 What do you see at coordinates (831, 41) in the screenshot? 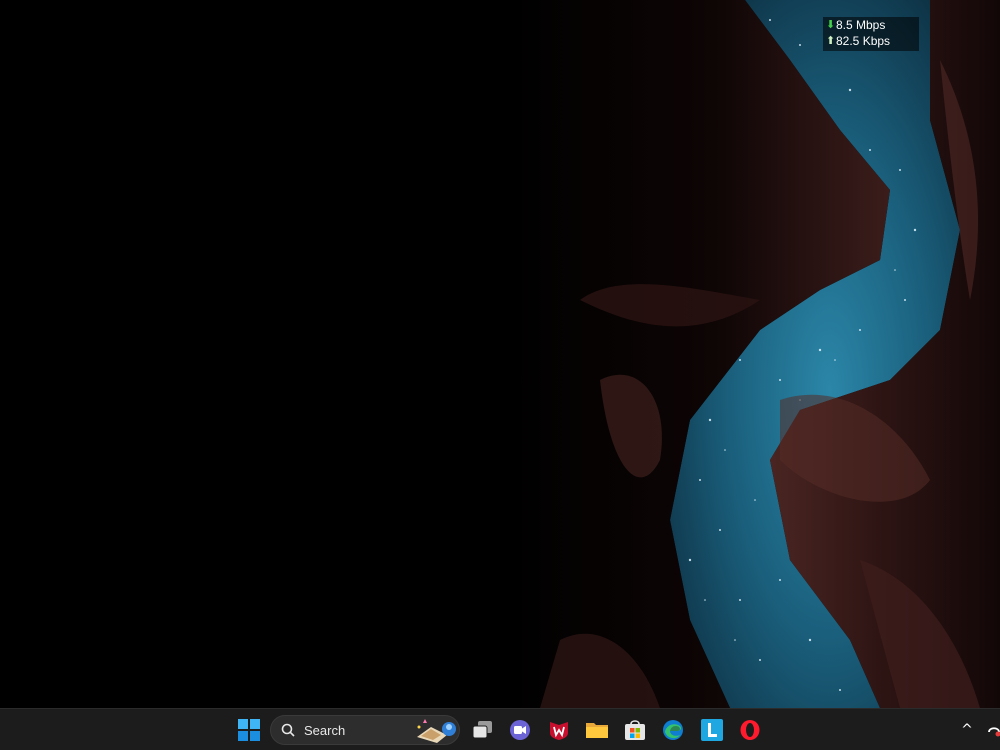
I see `upload-arrow-icon: ⬆` at bounding box center [831, 41].